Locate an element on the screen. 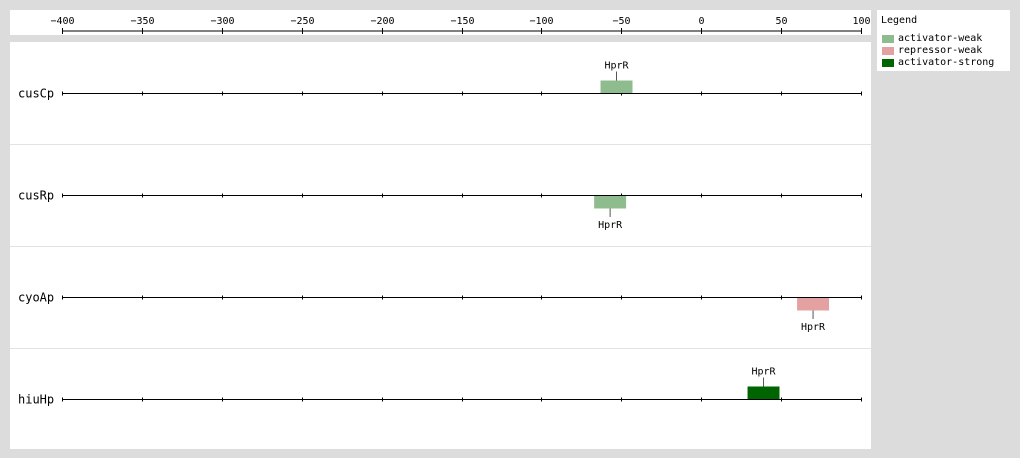  legend-title: Legend is located at coordinates (899, 20).